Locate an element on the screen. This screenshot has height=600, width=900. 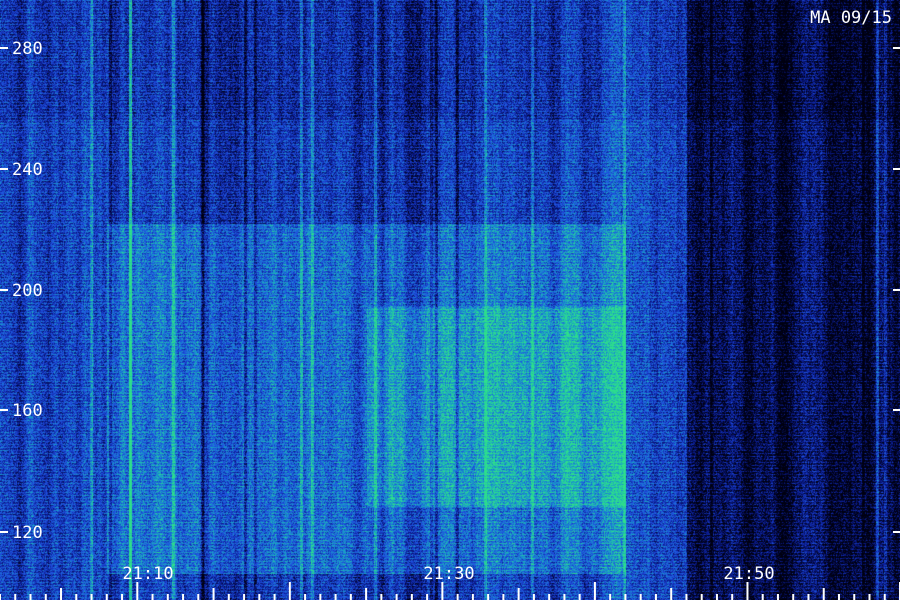
chart-title: MA 09/15 is located at coordinates (851, 18).